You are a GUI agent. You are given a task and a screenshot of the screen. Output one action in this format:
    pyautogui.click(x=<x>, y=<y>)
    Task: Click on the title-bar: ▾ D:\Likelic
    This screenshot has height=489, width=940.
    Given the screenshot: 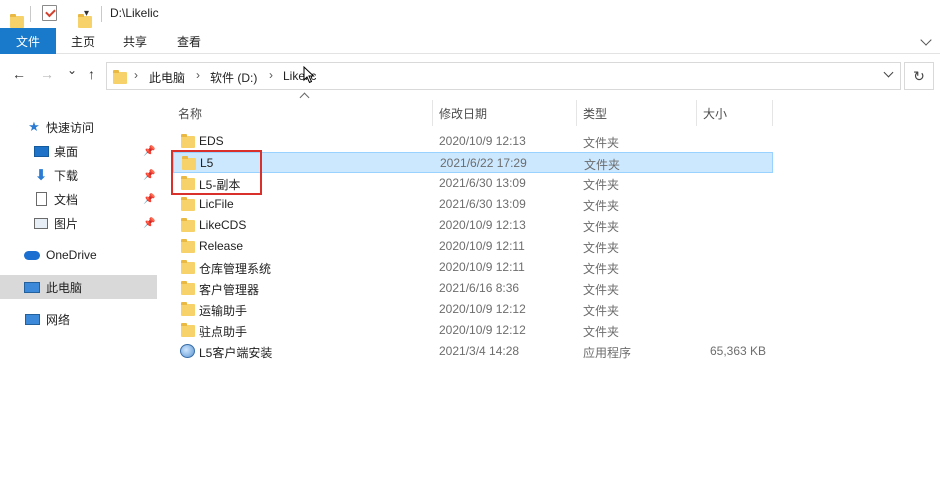 What is the action you would take?
    pyautogui.click(x=470, y=14)
    